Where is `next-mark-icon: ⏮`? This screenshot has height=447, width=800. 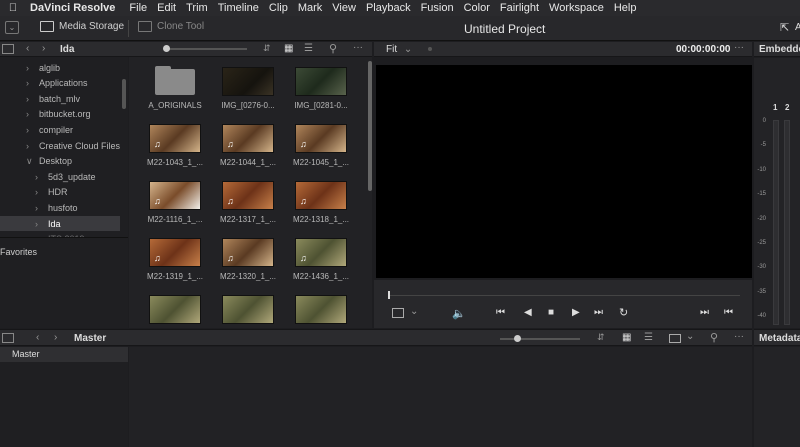
next-mark-icon: ⏮ is located at coordinates (728, 312).